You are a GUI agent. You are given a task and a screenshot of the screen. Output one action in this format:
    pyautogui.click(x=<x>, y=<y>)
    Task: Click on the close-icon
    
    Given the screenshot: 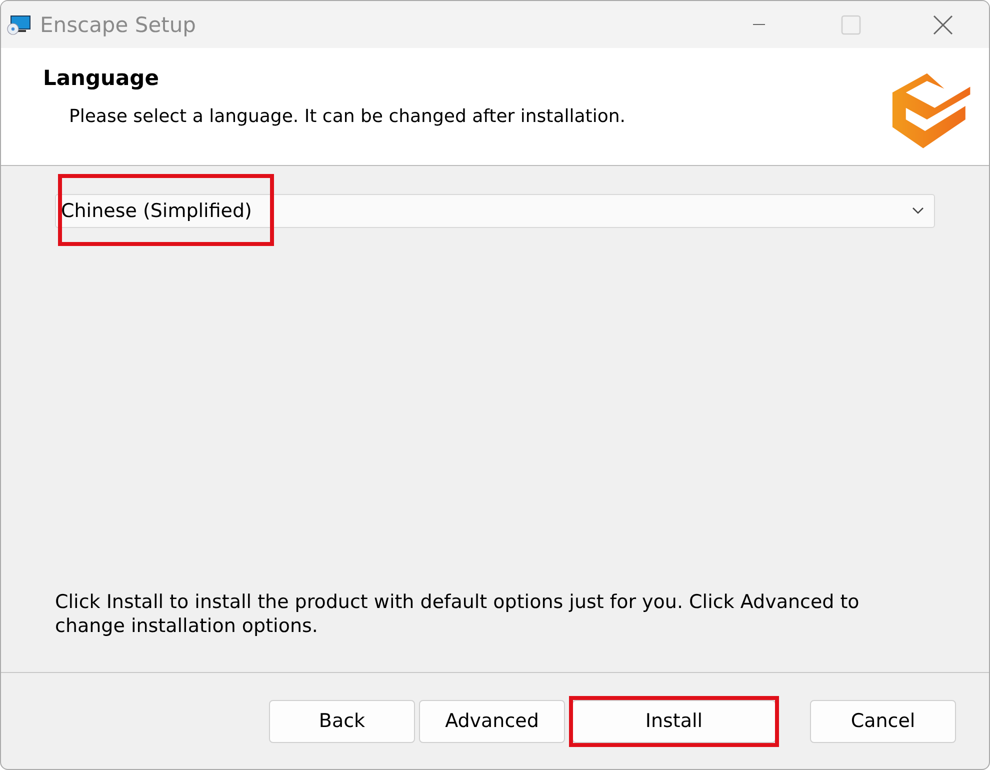 What is the action you would take?
    pyautogui.click(x=943, y=24)
    